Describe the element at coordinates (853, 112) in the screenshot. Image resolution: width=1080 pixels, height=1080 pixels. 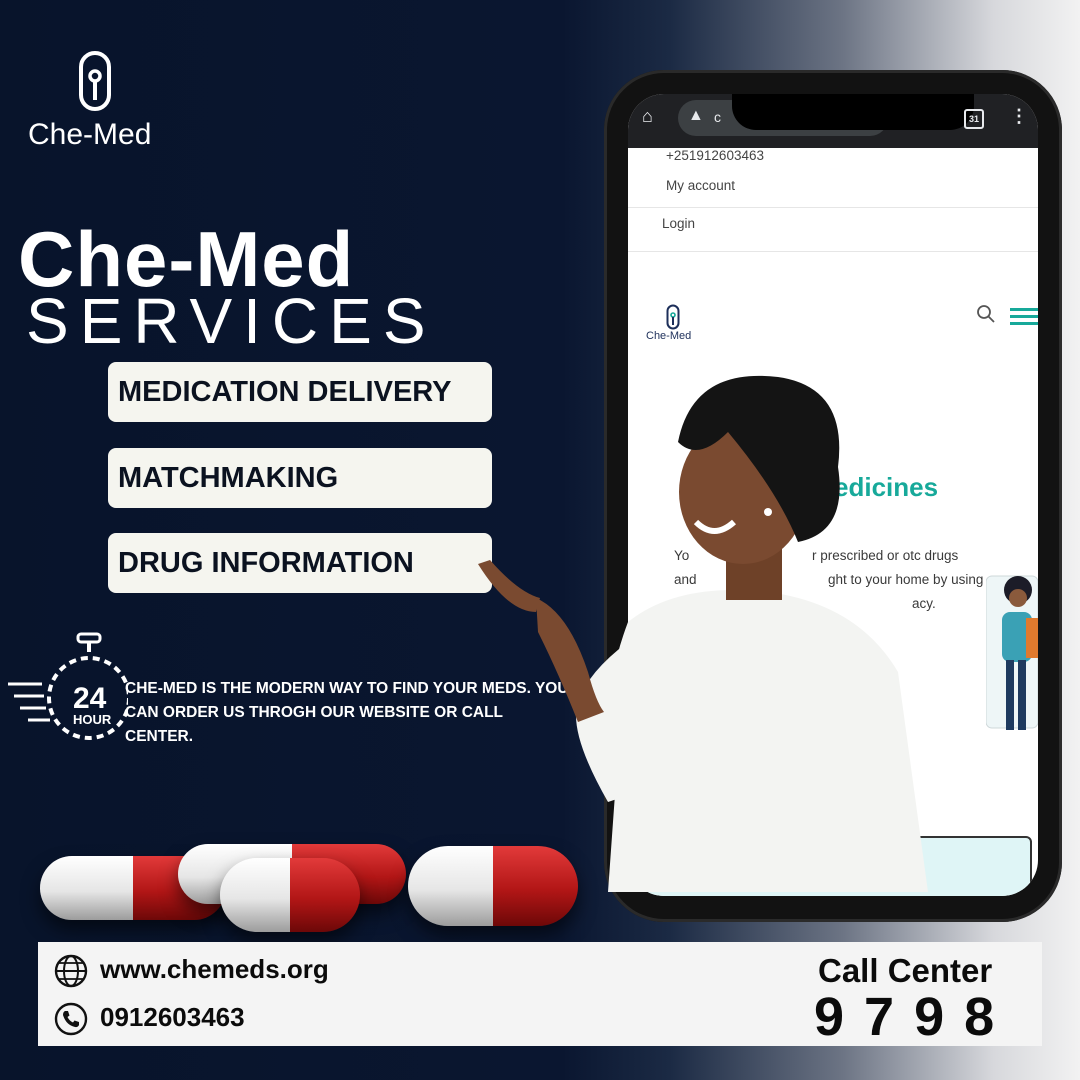
I see `phone-notch` at that location.